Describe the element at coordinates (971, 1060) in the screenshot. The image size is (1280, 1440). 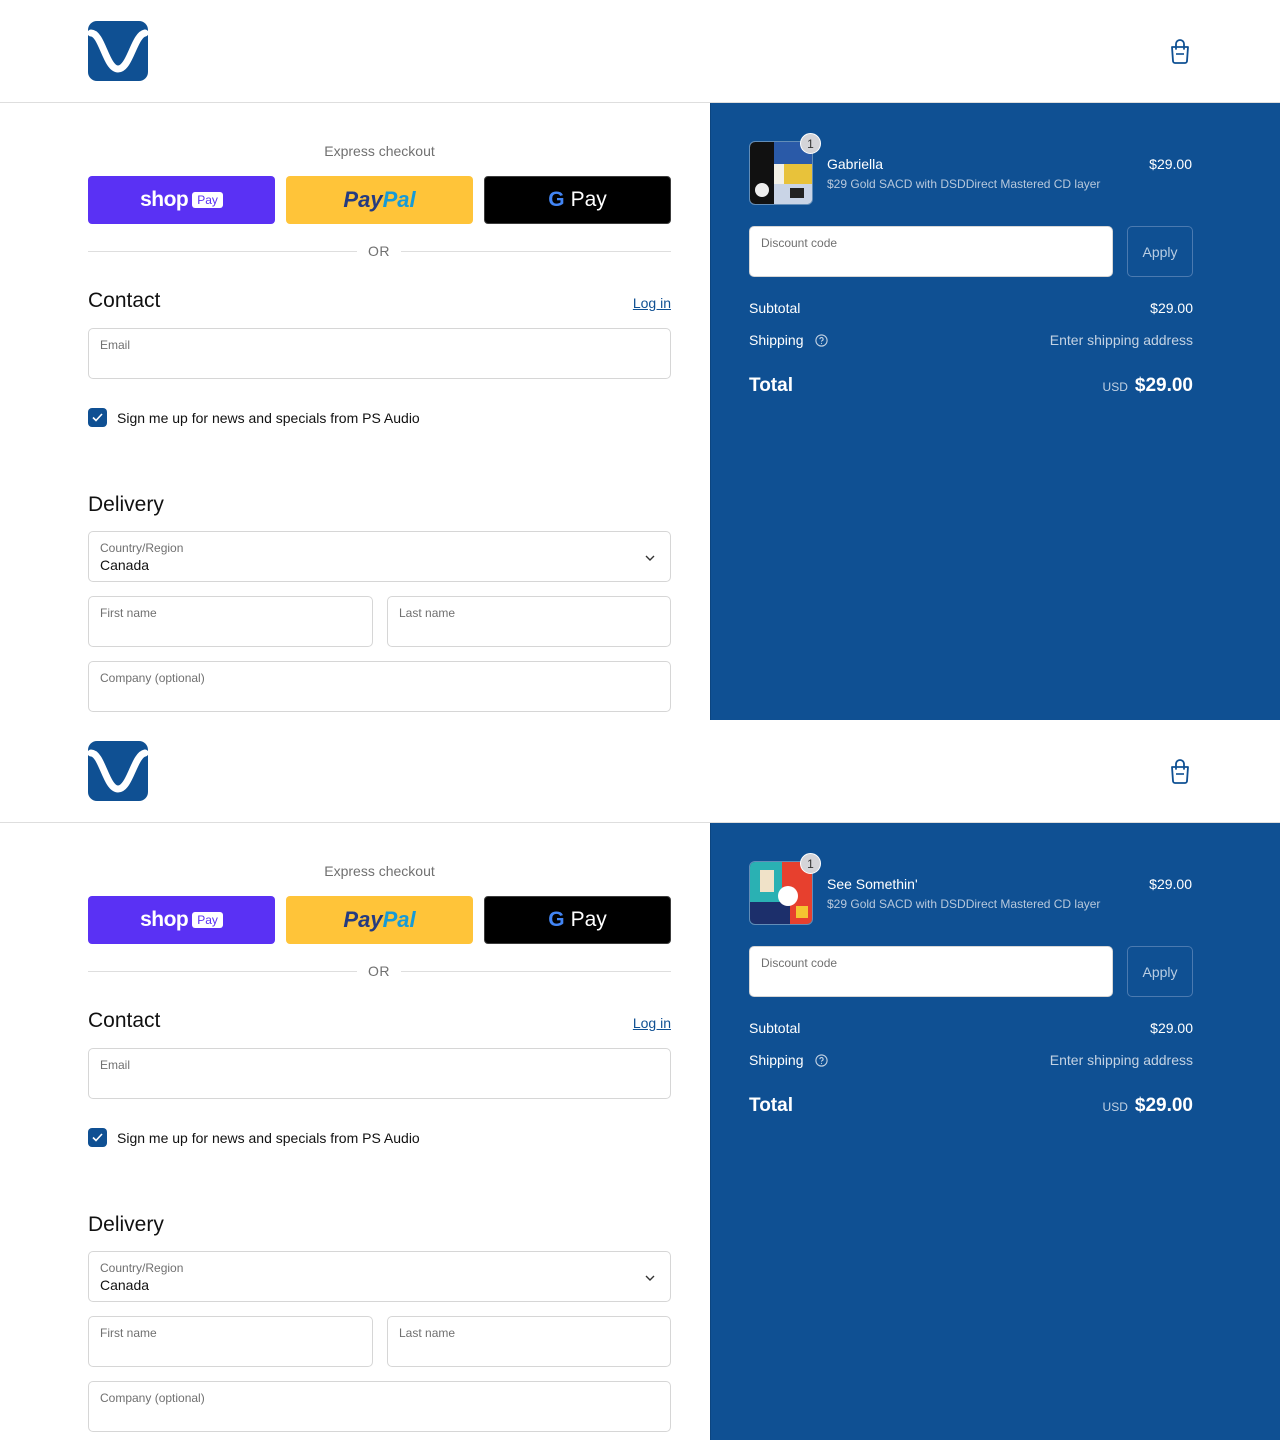
I see `shipping-row: Shipping Enter shipping address` at that location.